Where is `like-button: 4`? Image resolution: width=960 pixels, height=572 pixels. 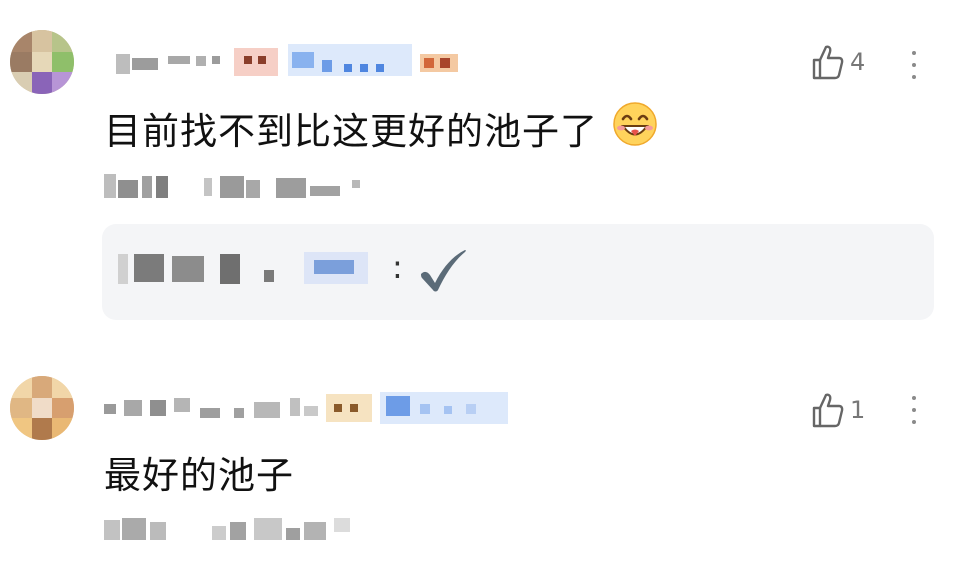 like-button: 4 is located at coordinates (838, 62).